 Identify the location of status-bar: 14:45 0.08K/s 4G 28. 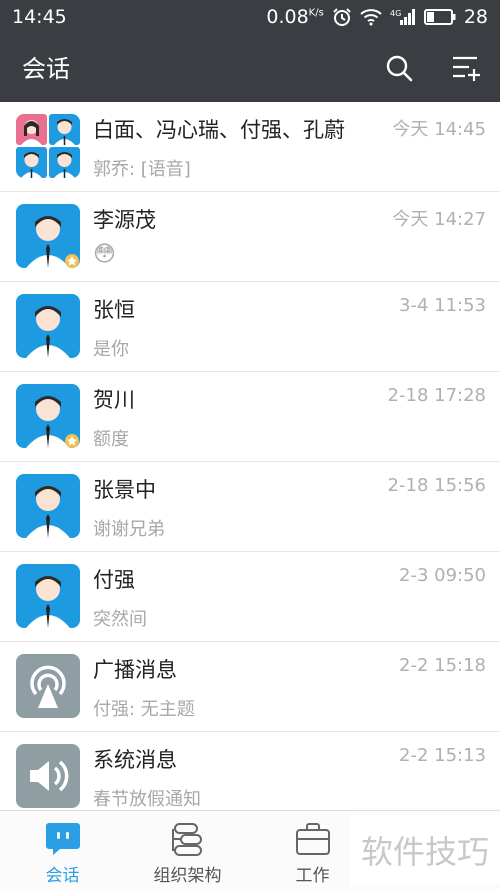
(250, 17).